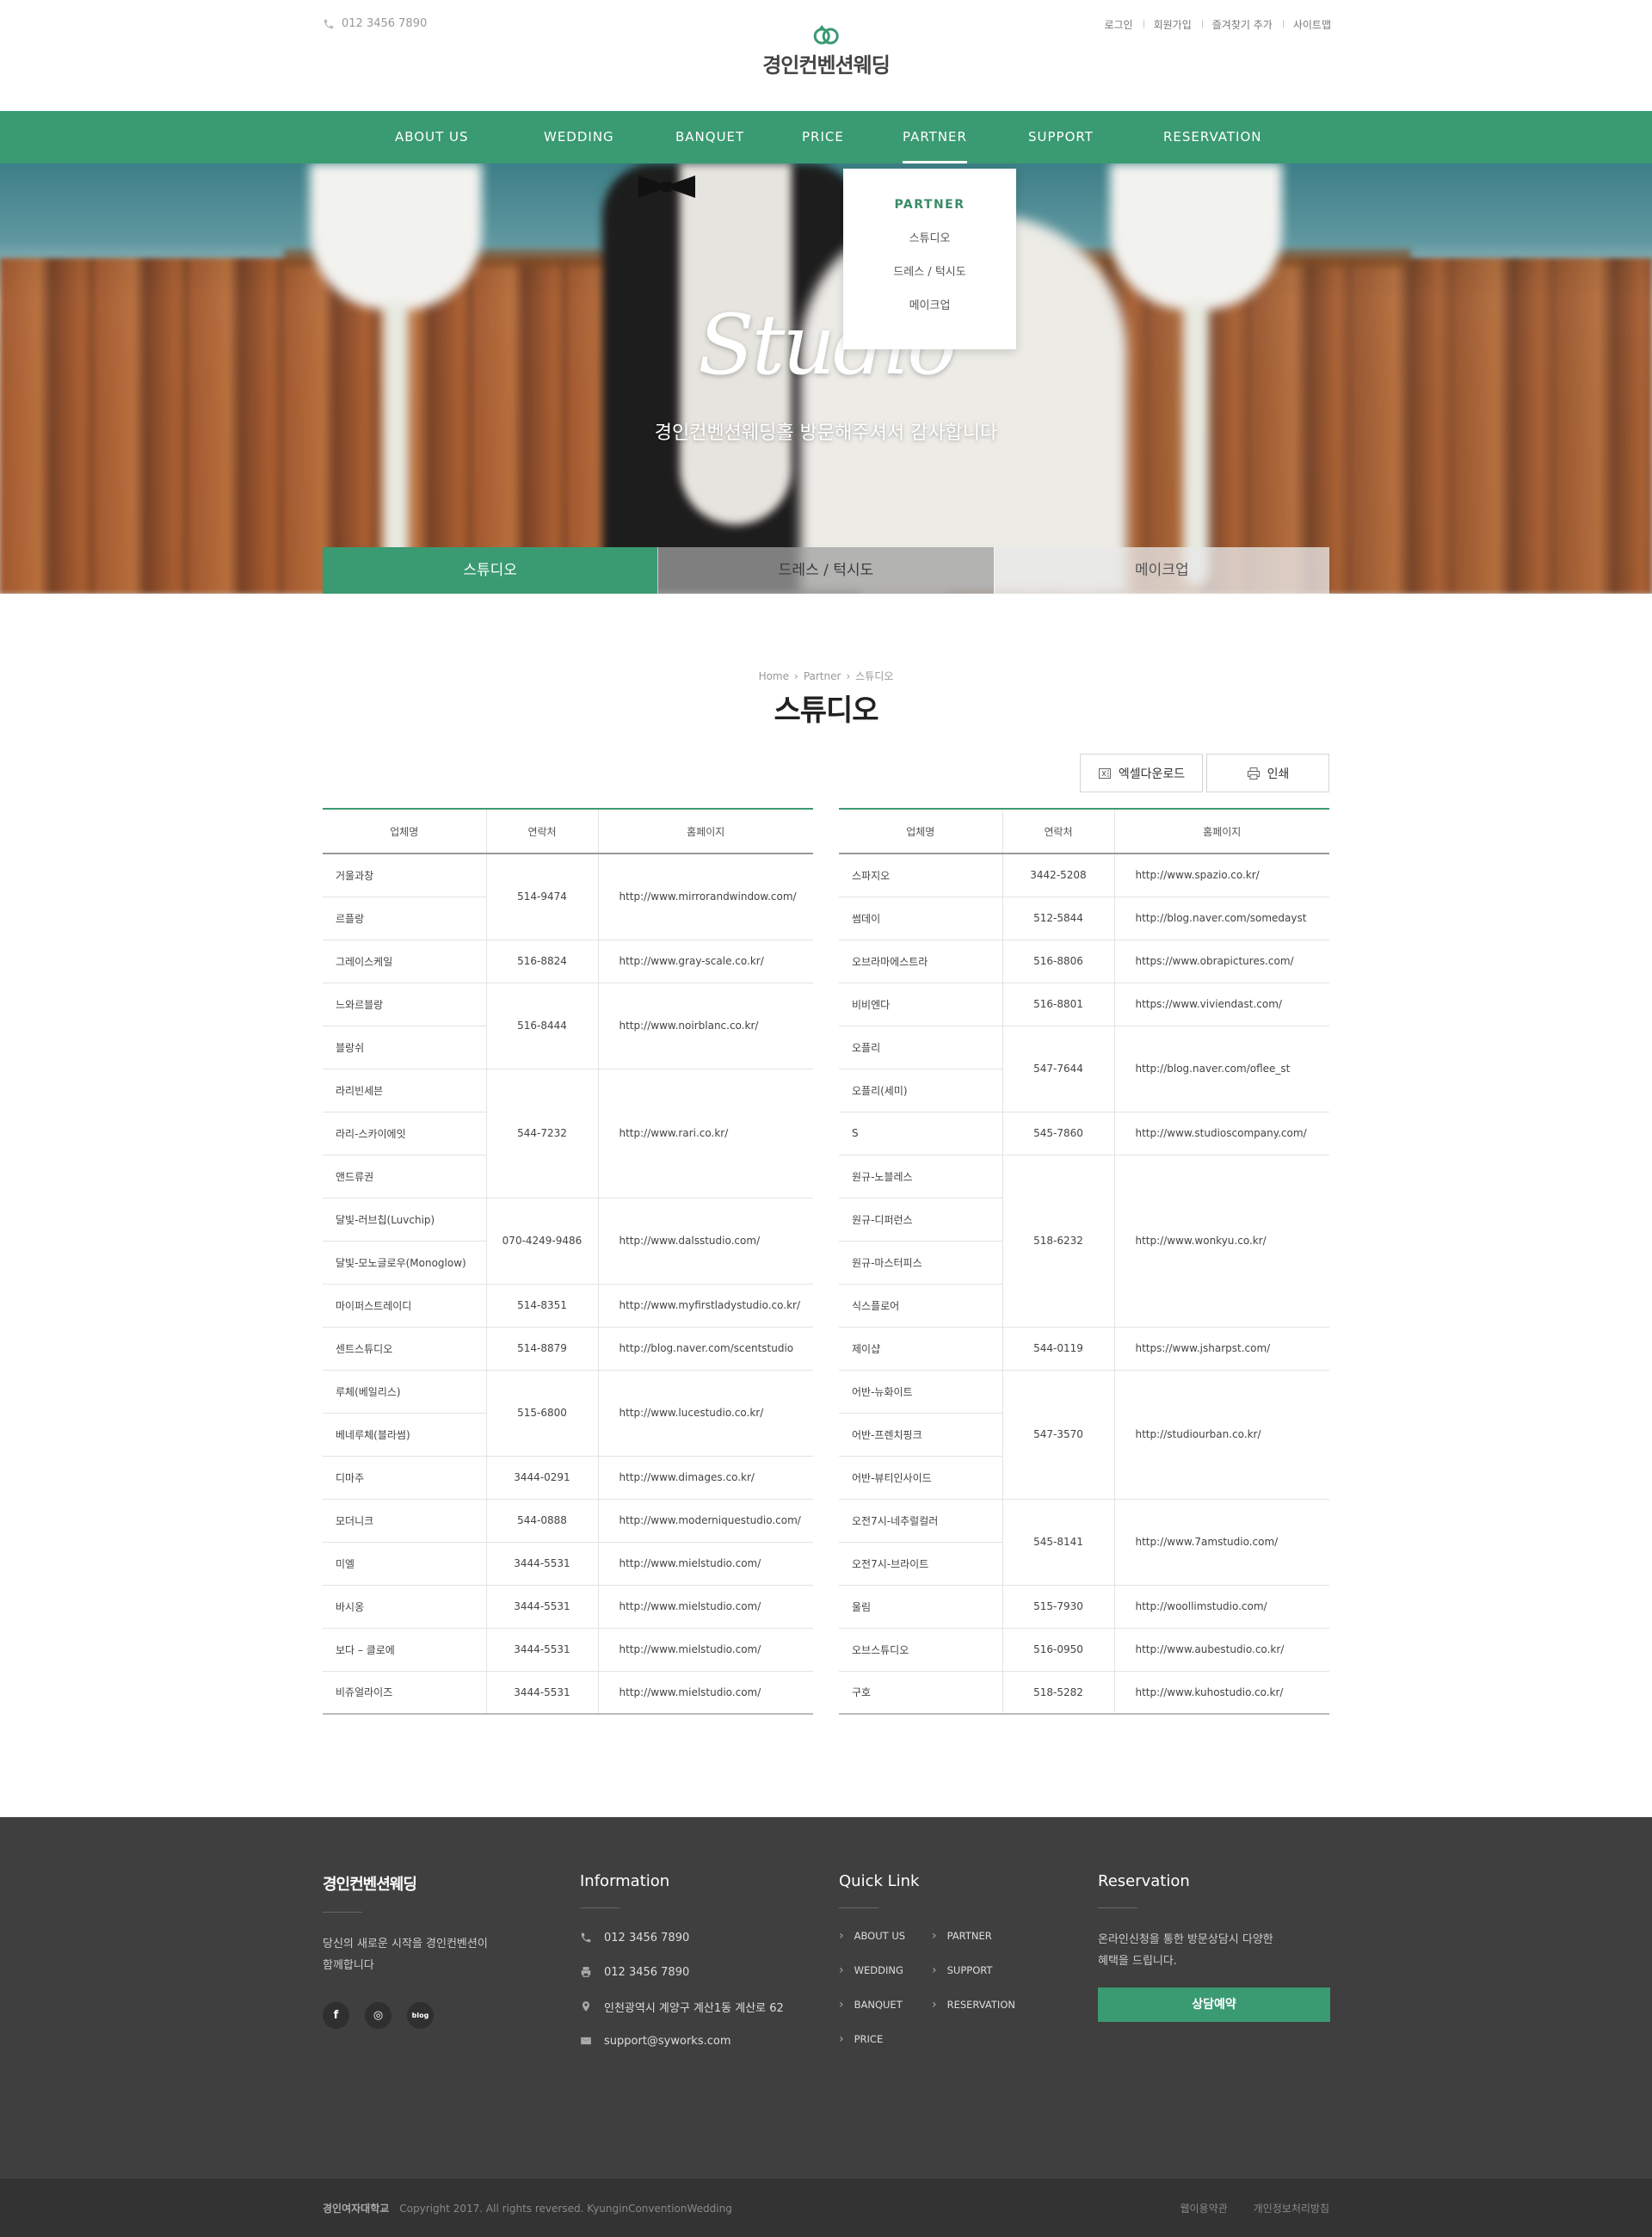 This screenshot has width=1652, height=2237. I want to click on terms-link: 웹이용약관, so click(1203, 2208).